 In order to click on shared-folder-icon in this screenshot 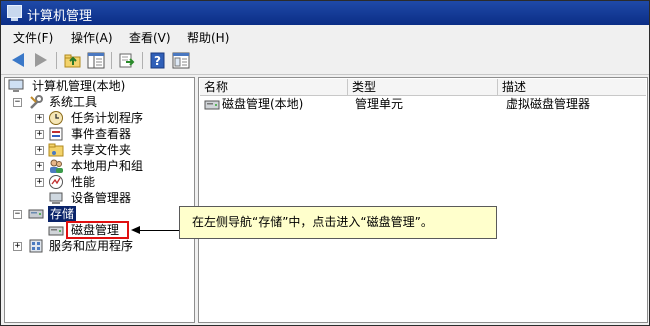, I will do `click(56, 150)`.